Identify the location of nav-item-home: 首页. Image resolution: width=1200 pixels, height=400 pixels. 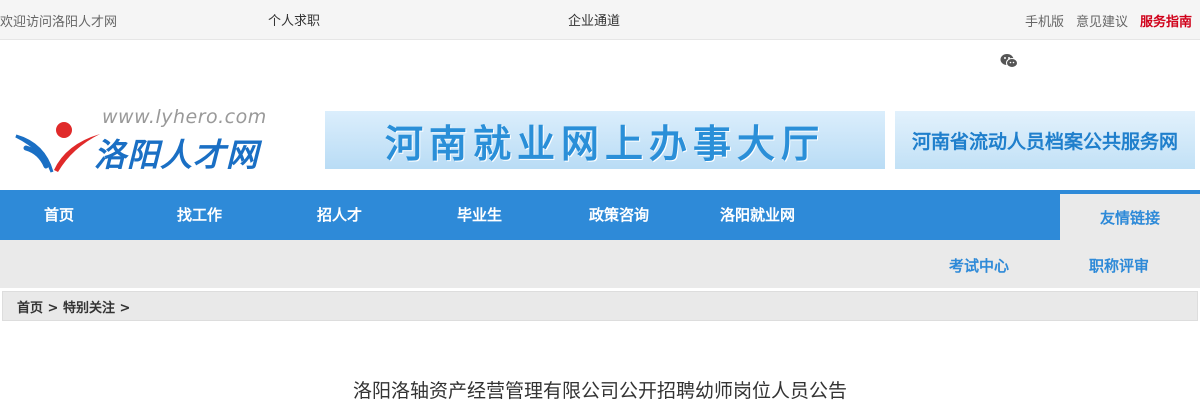
(59, 214).